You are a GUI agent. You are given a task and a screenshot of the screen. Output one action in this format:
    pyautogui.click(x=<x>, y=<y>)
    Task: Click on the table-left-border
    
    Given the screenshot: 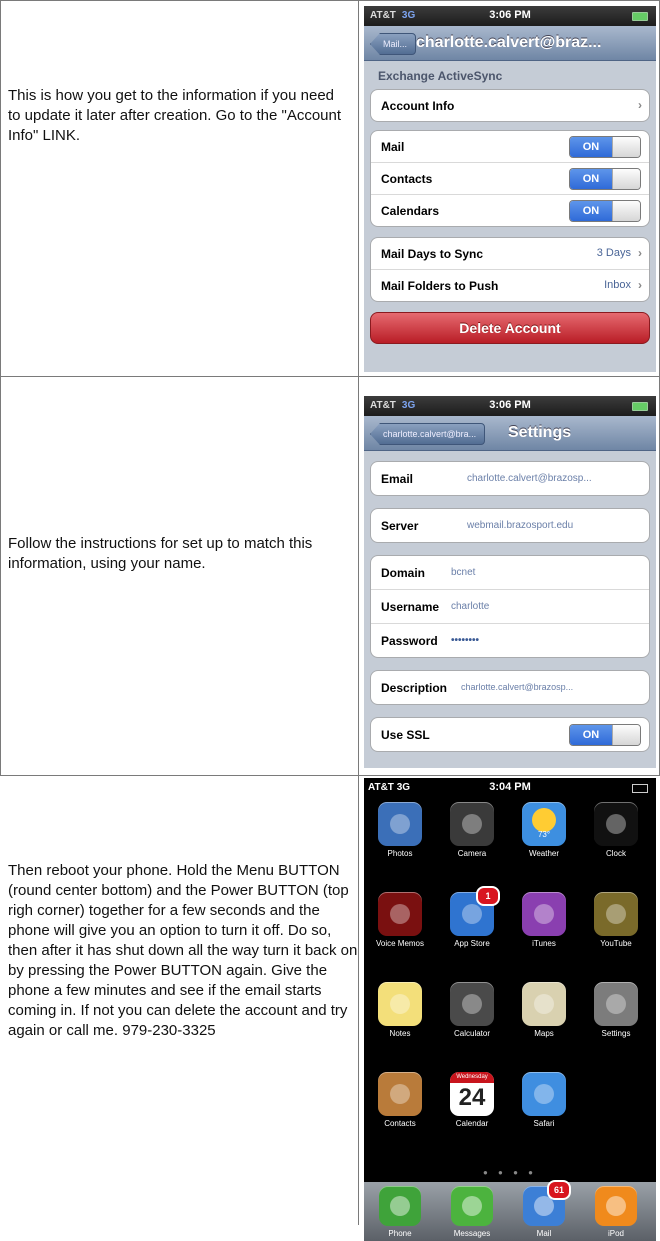 What is the action you would take?
    pyautogui.click(x=0, y=387)
    